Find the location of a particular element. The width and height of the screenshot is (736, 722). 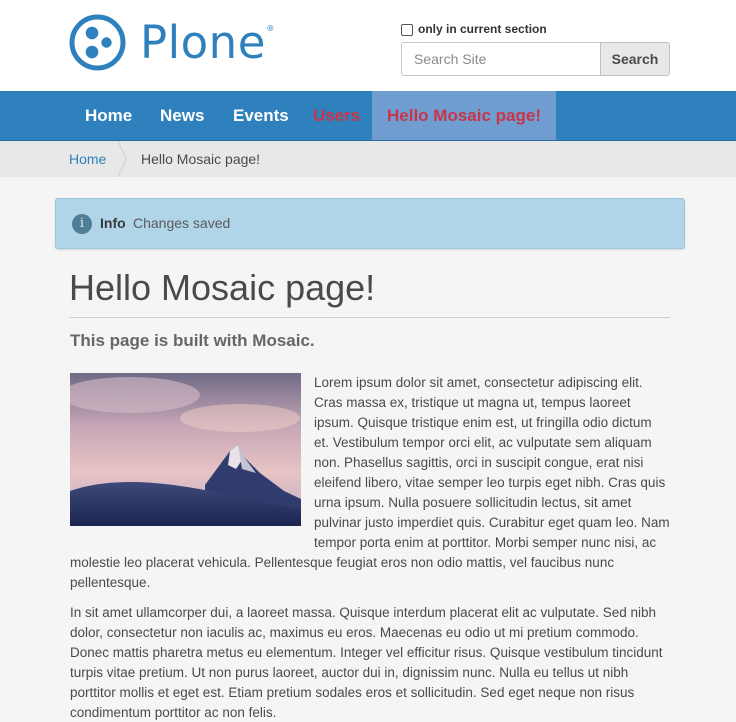

registered-mark: ® is located at coordinates (270, 28).